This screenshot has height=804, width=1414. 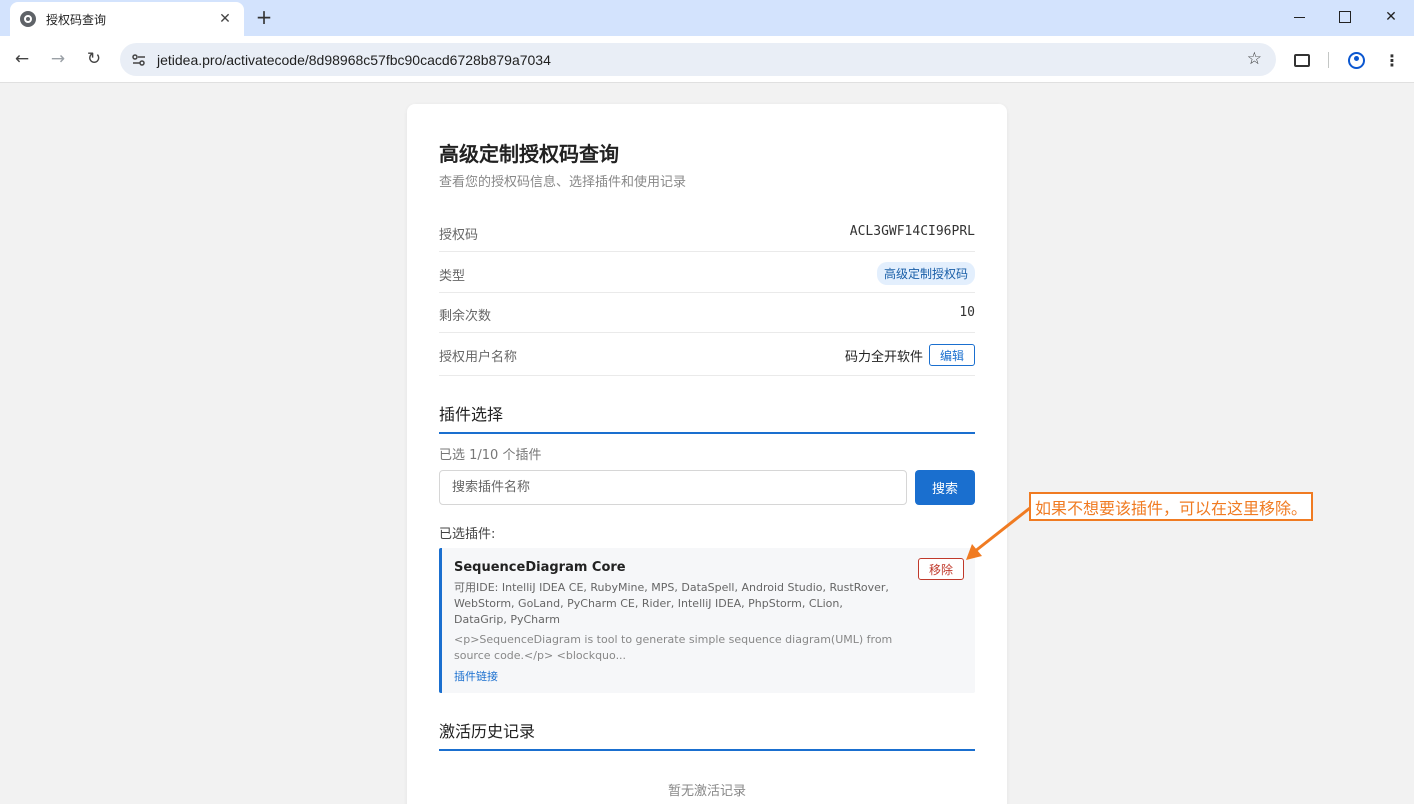 What do you see at coordinates (1299, 17) in the screenshot?
I see `window-minimize-icon` at bounding box center [1299, 17].